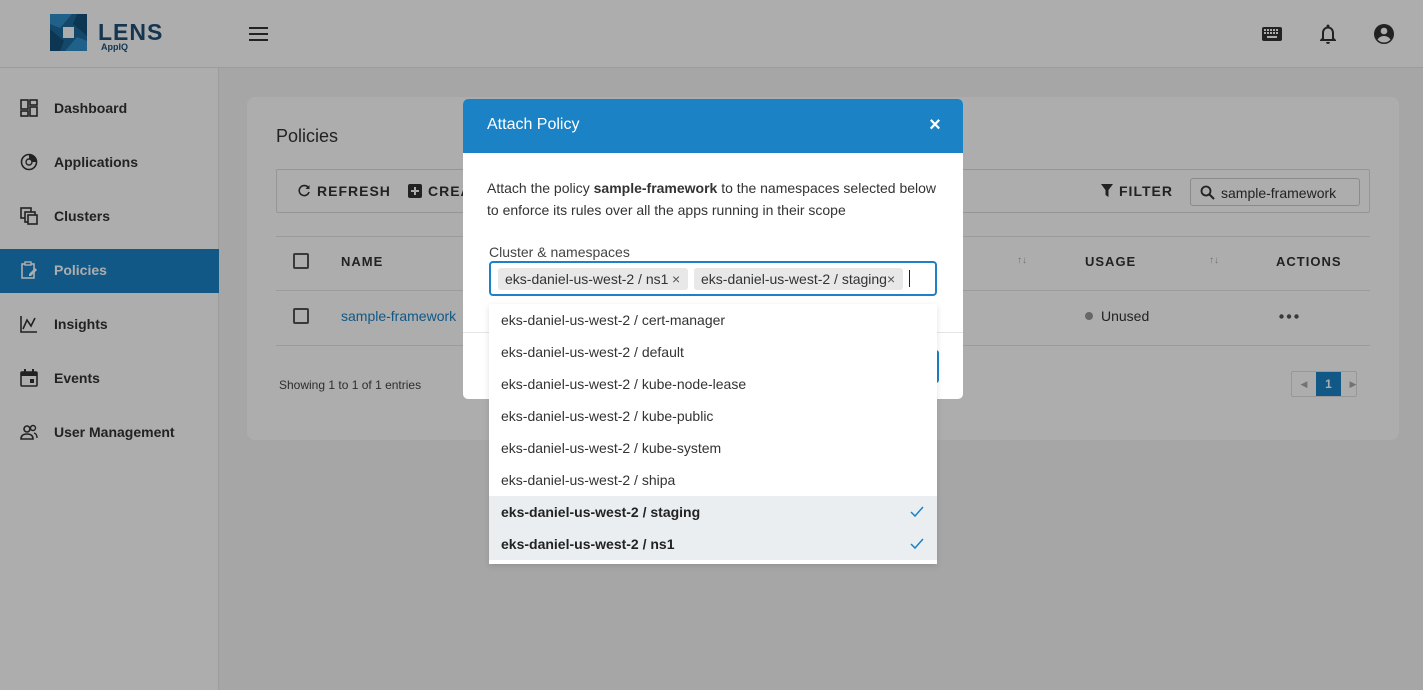  I want to click on text-cursor, so click(909, 278).